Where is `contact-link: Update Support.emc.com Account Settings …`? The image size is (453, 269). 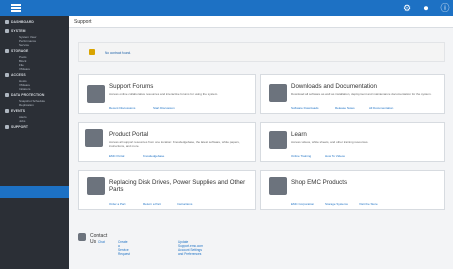 contact-link: Update Support.emc.com Account Settings … is located at coordinates (190, 248).